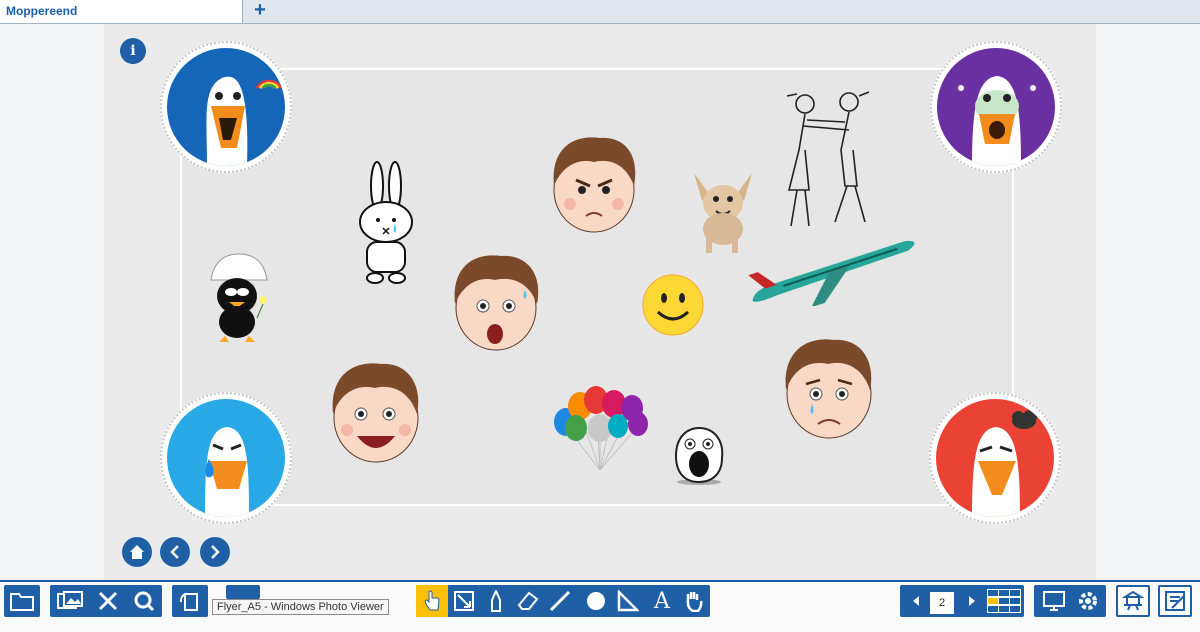 This screenshot has width=1200, height=632. Describe the element at coordinates (835, 267) in the screenshot. I see `airplane` at that location.